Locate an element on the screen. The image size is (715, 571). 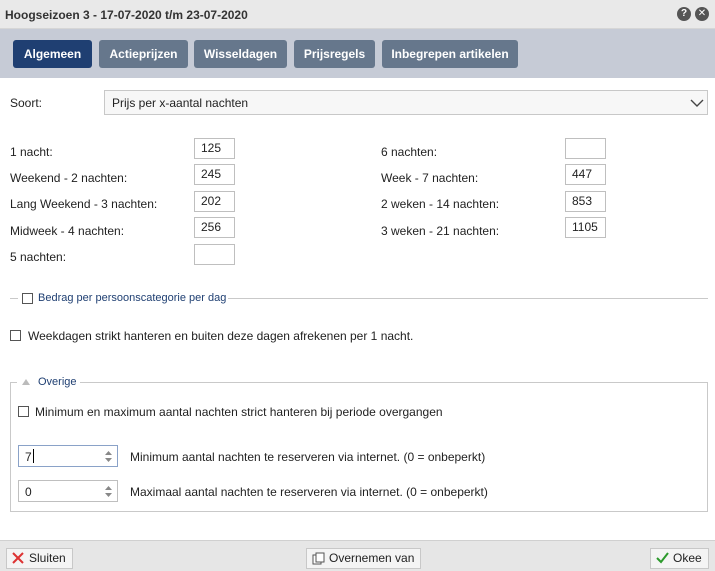
copy-from-button: Overnemen van is located at coordinates (364, 558).